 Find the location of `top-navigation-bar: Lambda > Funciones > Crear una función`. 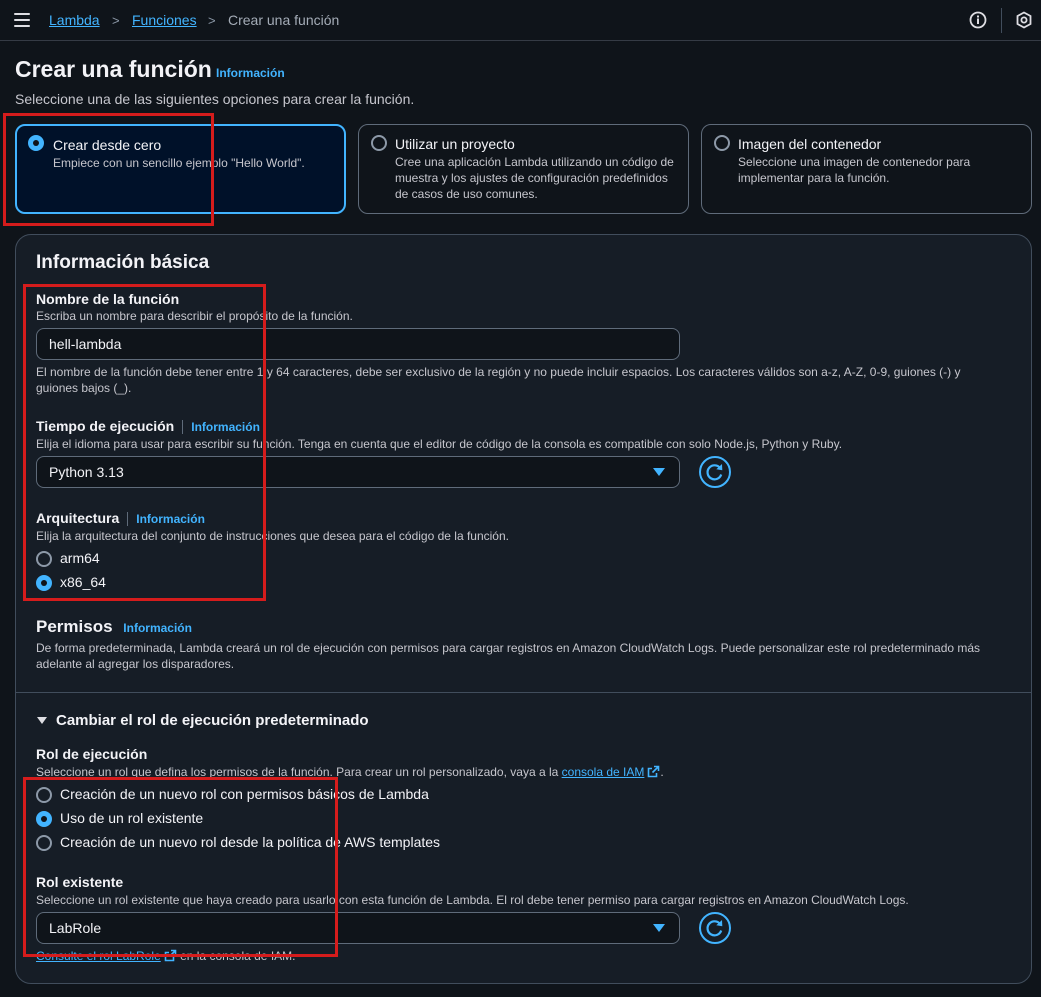

top-navigation-bar: Lambda > Funciones > Crear una función is located at coordinates (520, 20).